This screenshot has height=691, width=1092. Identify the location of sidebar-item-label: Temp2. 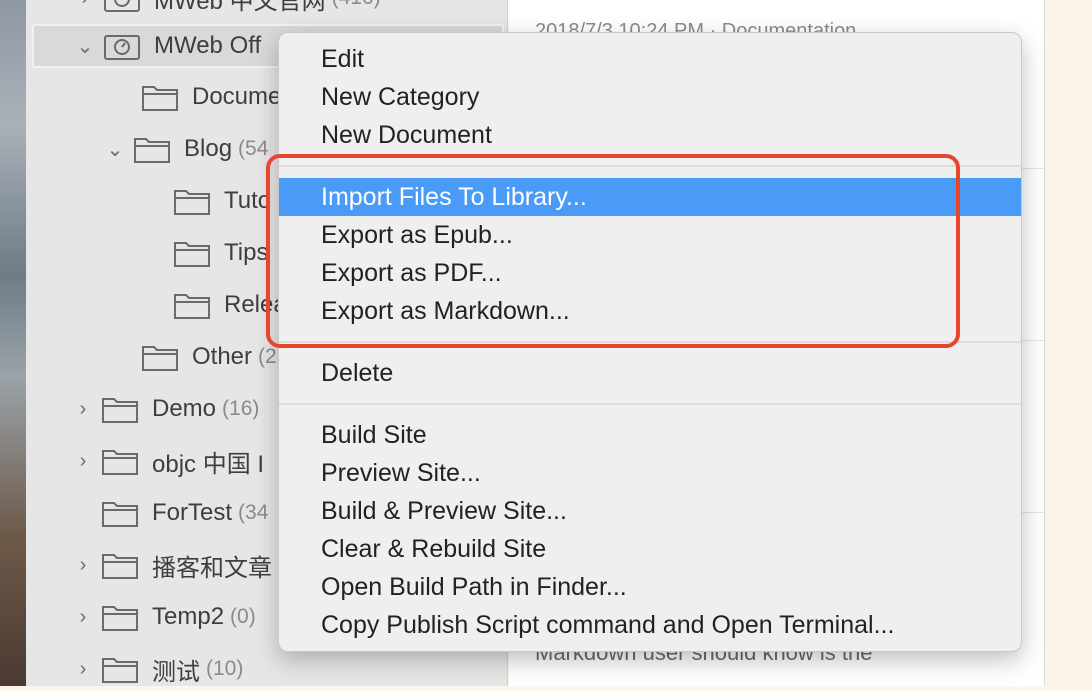
(188, 616).